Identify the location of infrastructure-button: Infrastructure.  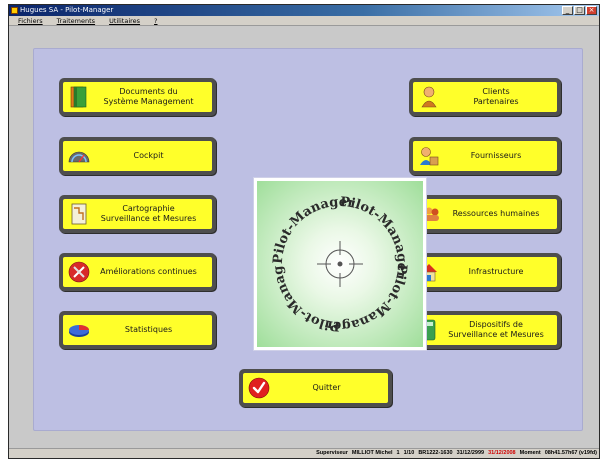
(485, 272).